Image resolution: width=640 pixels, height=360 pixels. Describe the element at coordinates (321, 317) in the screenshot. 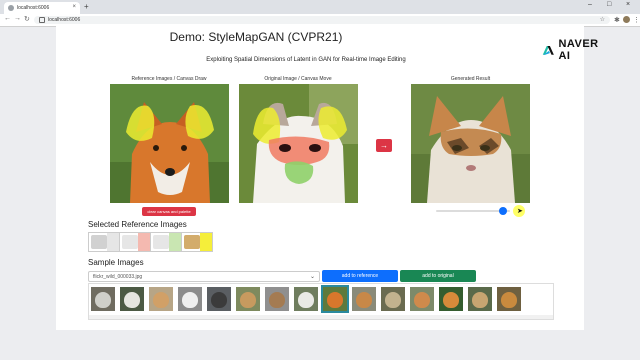

I see `horizontal-scrollbar` at that location.